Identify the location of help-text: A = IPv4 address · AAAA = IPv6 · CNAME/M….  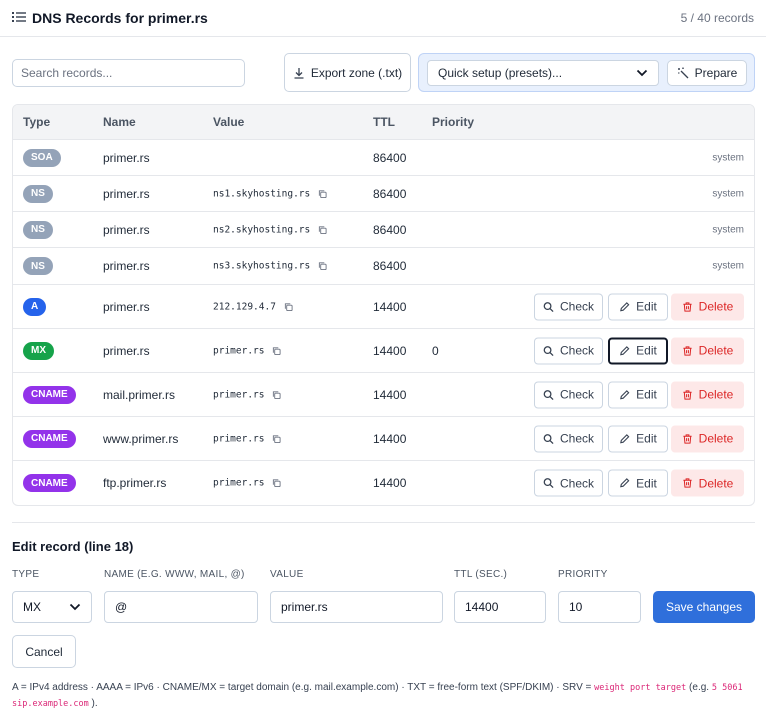
(303, 687).